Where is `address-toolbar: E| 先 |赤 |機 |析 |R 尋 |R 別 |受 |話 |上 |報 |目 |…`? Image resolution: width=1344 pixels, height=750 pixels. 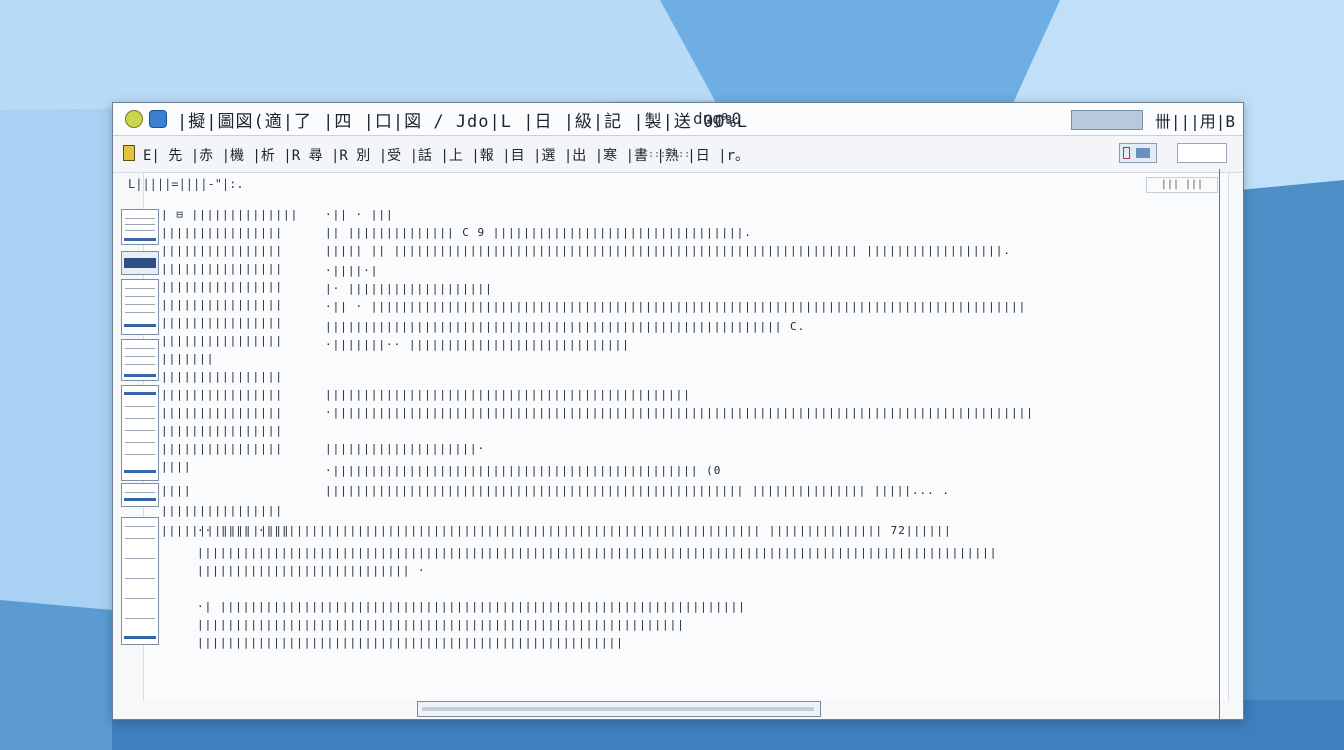 address-toolbar: E| 先 |赤 |機 |析 |R 尋 |R 別 |受 |話 |上 |報 |目 |… is located at coordinates (678, 154).